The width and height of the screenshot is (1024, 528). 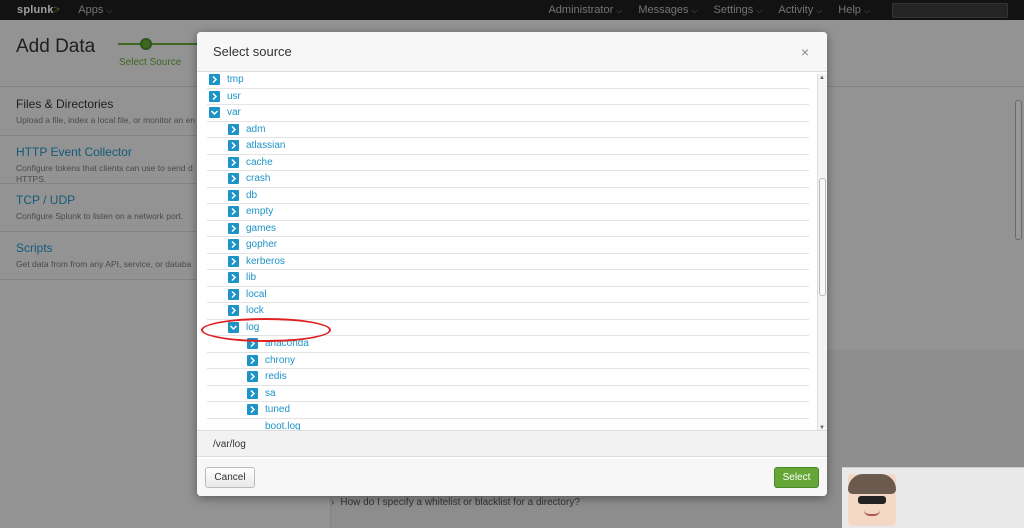 What do you see at coordinates (255, 129) in the screenshot?
I see `tree-node-label: adm` at bounding box center [255, 129].